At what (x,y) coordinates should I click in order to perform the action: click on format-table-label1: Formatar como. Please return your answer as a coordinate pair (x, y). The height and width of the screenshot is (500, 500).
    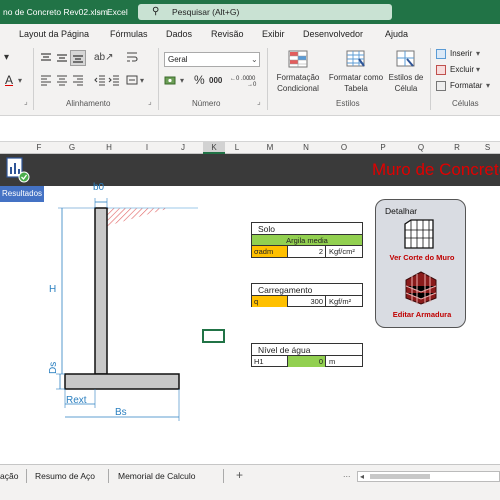
    Looking at the image, I should click on (356, 77).